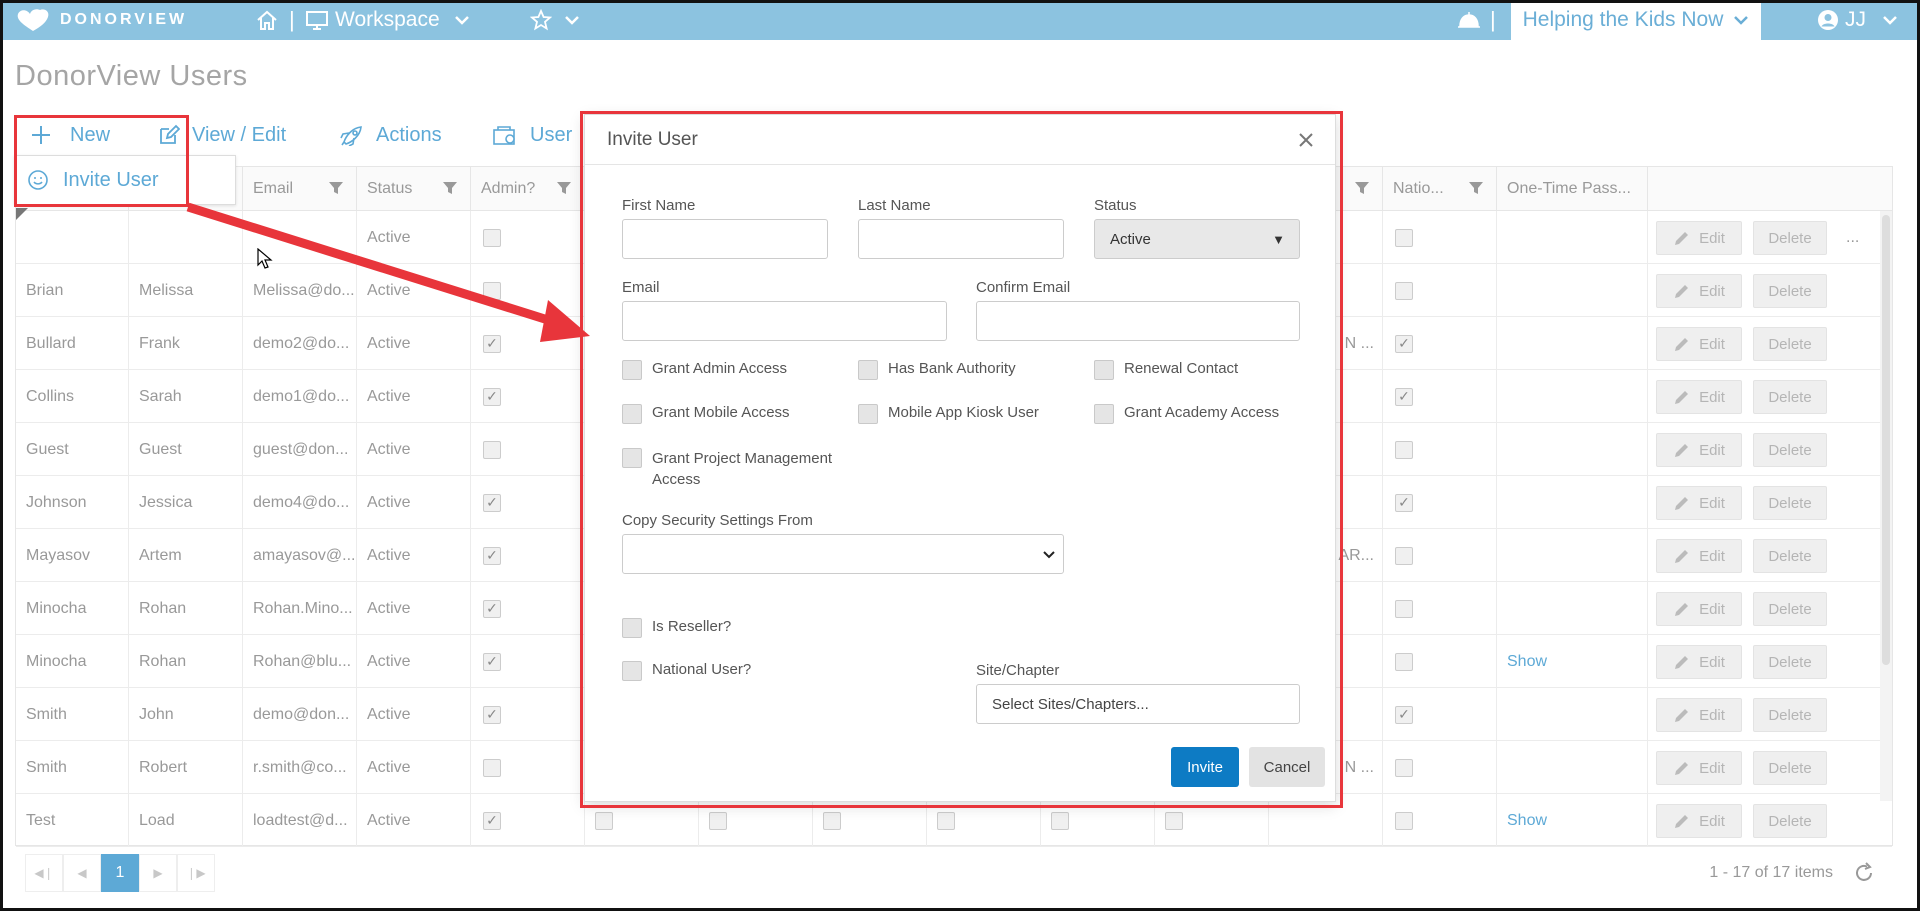 The image size is (1920, 911). What do you see at coordinates (555, 20) in the screenshot?
I see `favorites-menu` at bounding box center [555, 20].